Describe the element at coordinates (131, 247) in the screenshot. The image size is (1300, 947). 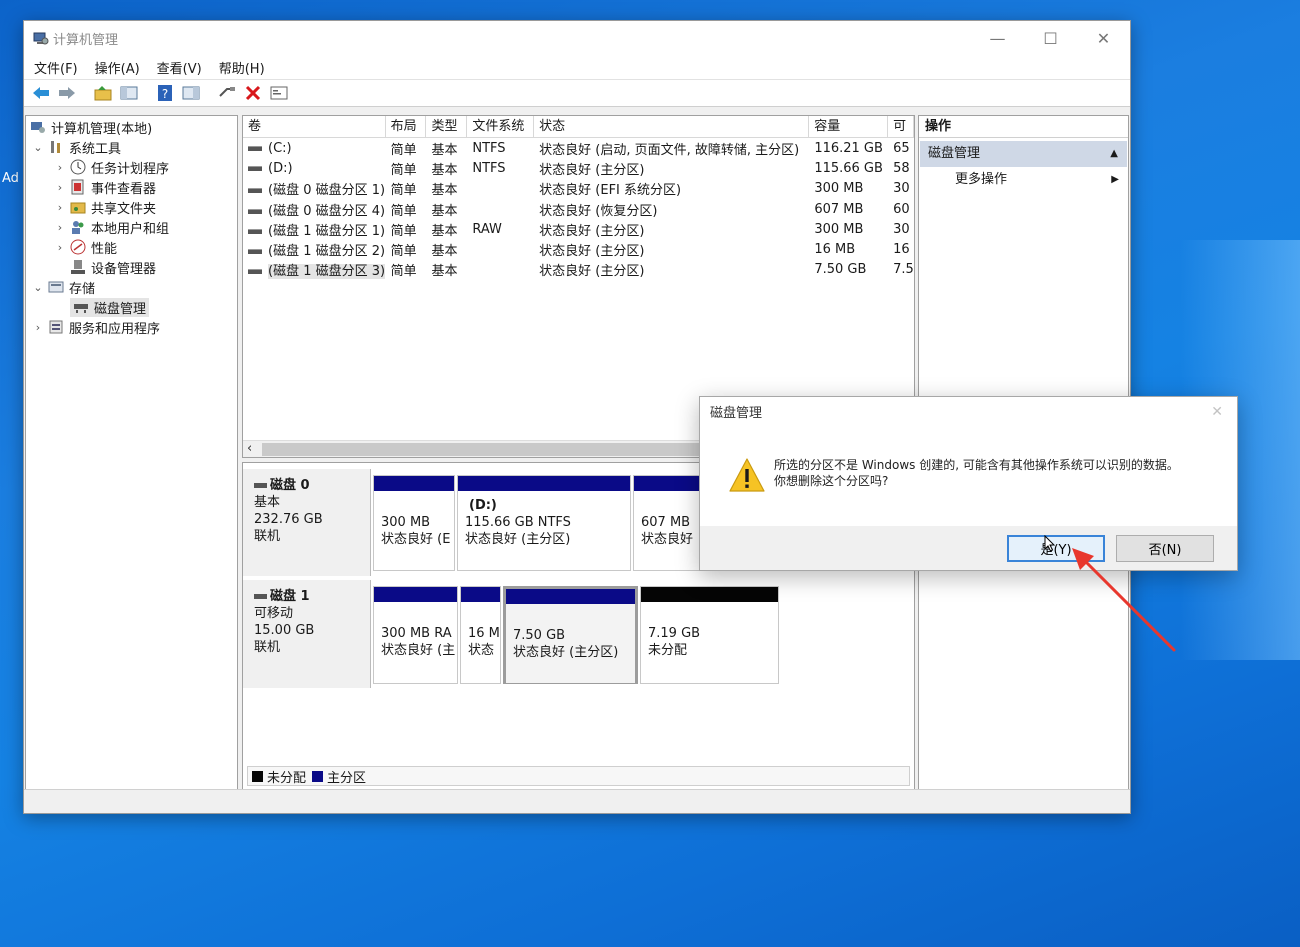
I see `tree-performance: › 性能` at that location.